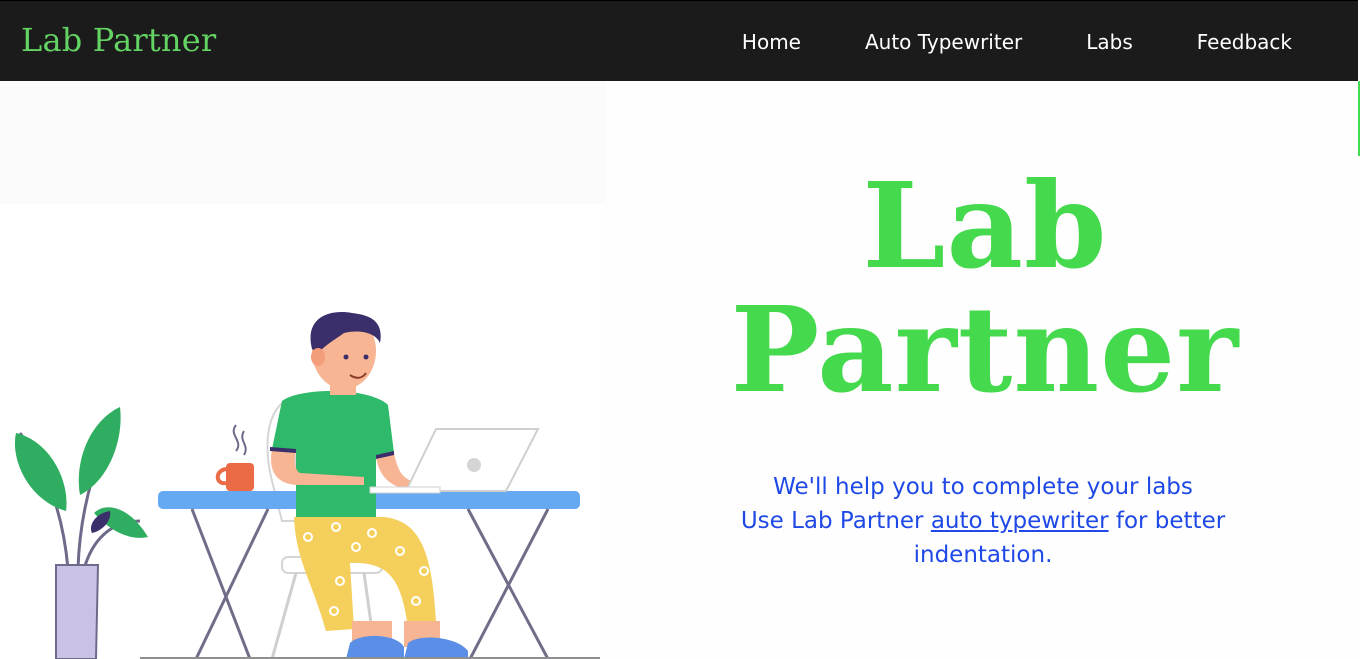  Describe the element at coordinates (118, 40) in the screenshot. I see `brand-logo-link: Lab Partner` at that location.